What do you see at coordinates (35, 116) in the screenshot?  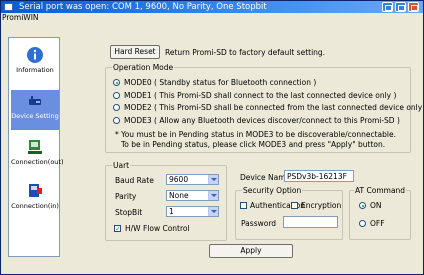 I see `sidebar-item-label: Device Setting` at bounding box center [35, 116].